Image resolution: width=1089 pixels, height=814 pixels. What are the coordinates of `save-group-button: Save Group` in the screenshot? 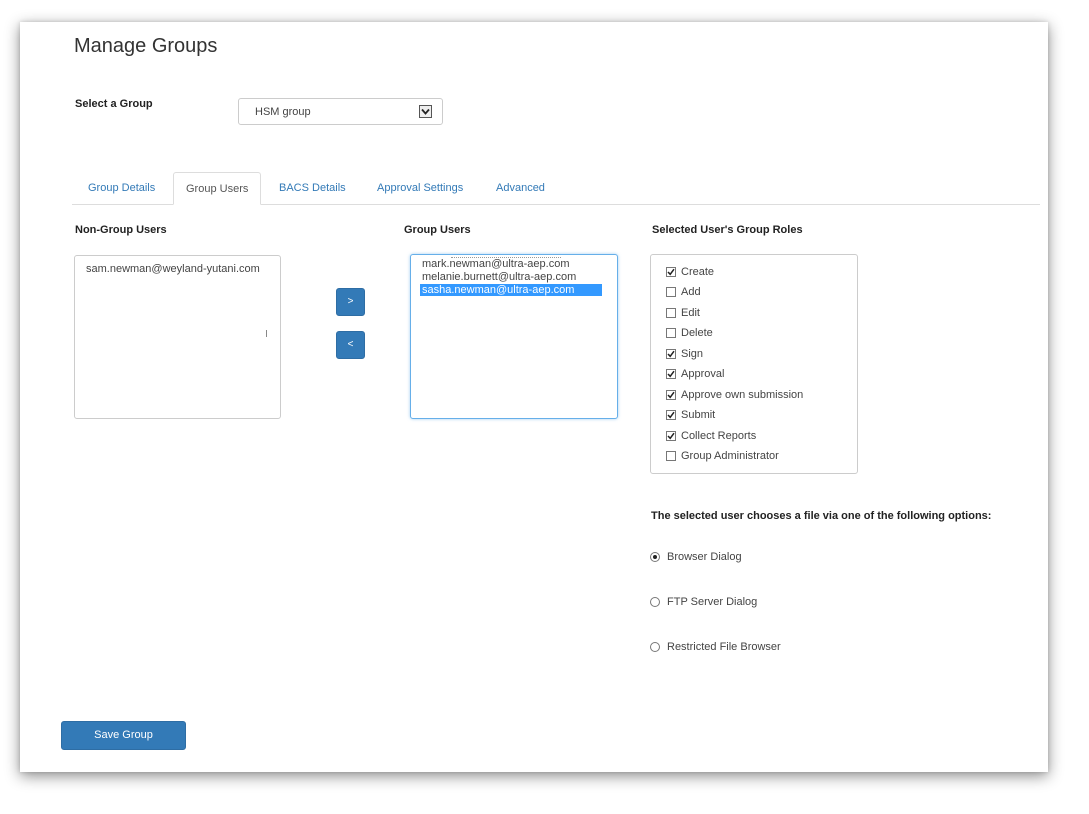 It's located at (123, 735).